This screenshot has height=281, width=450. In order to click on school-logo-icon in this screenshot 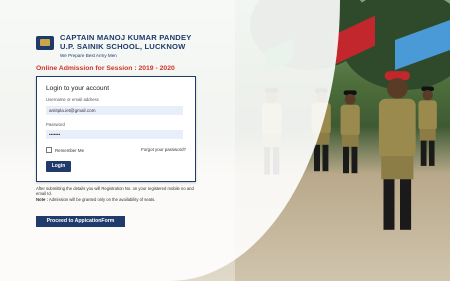, I will do `click(45, 43)`.